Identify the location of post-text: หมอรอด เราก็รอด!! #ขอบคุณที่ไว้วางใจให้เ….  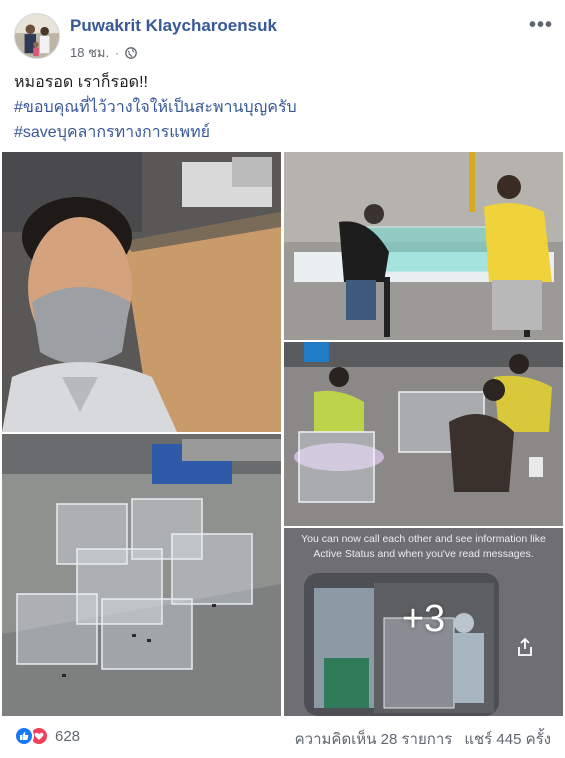
(155, 107).